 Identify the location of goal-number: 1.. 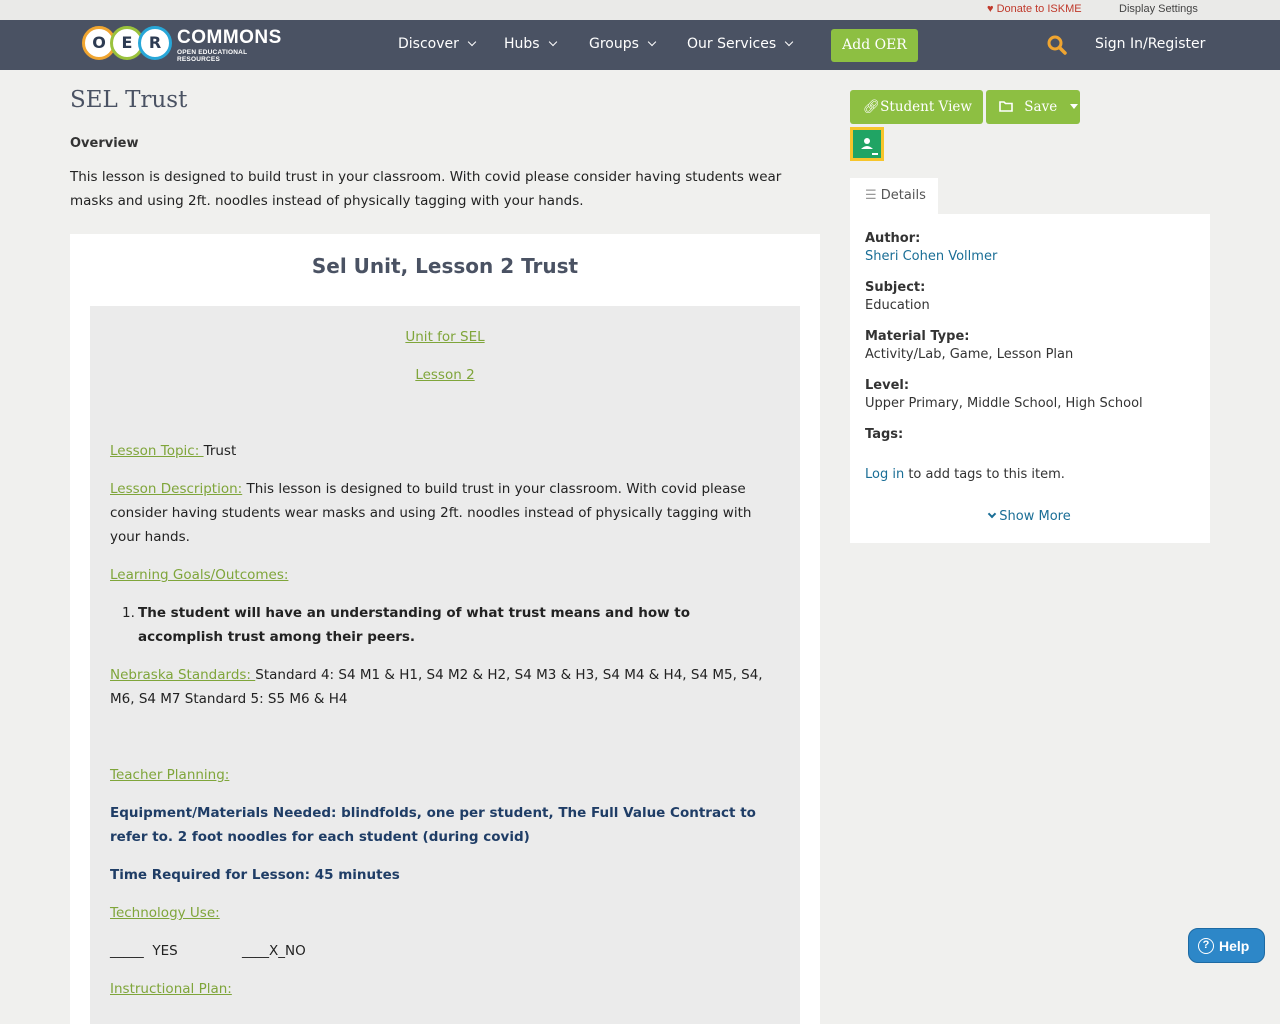
(128, 613).